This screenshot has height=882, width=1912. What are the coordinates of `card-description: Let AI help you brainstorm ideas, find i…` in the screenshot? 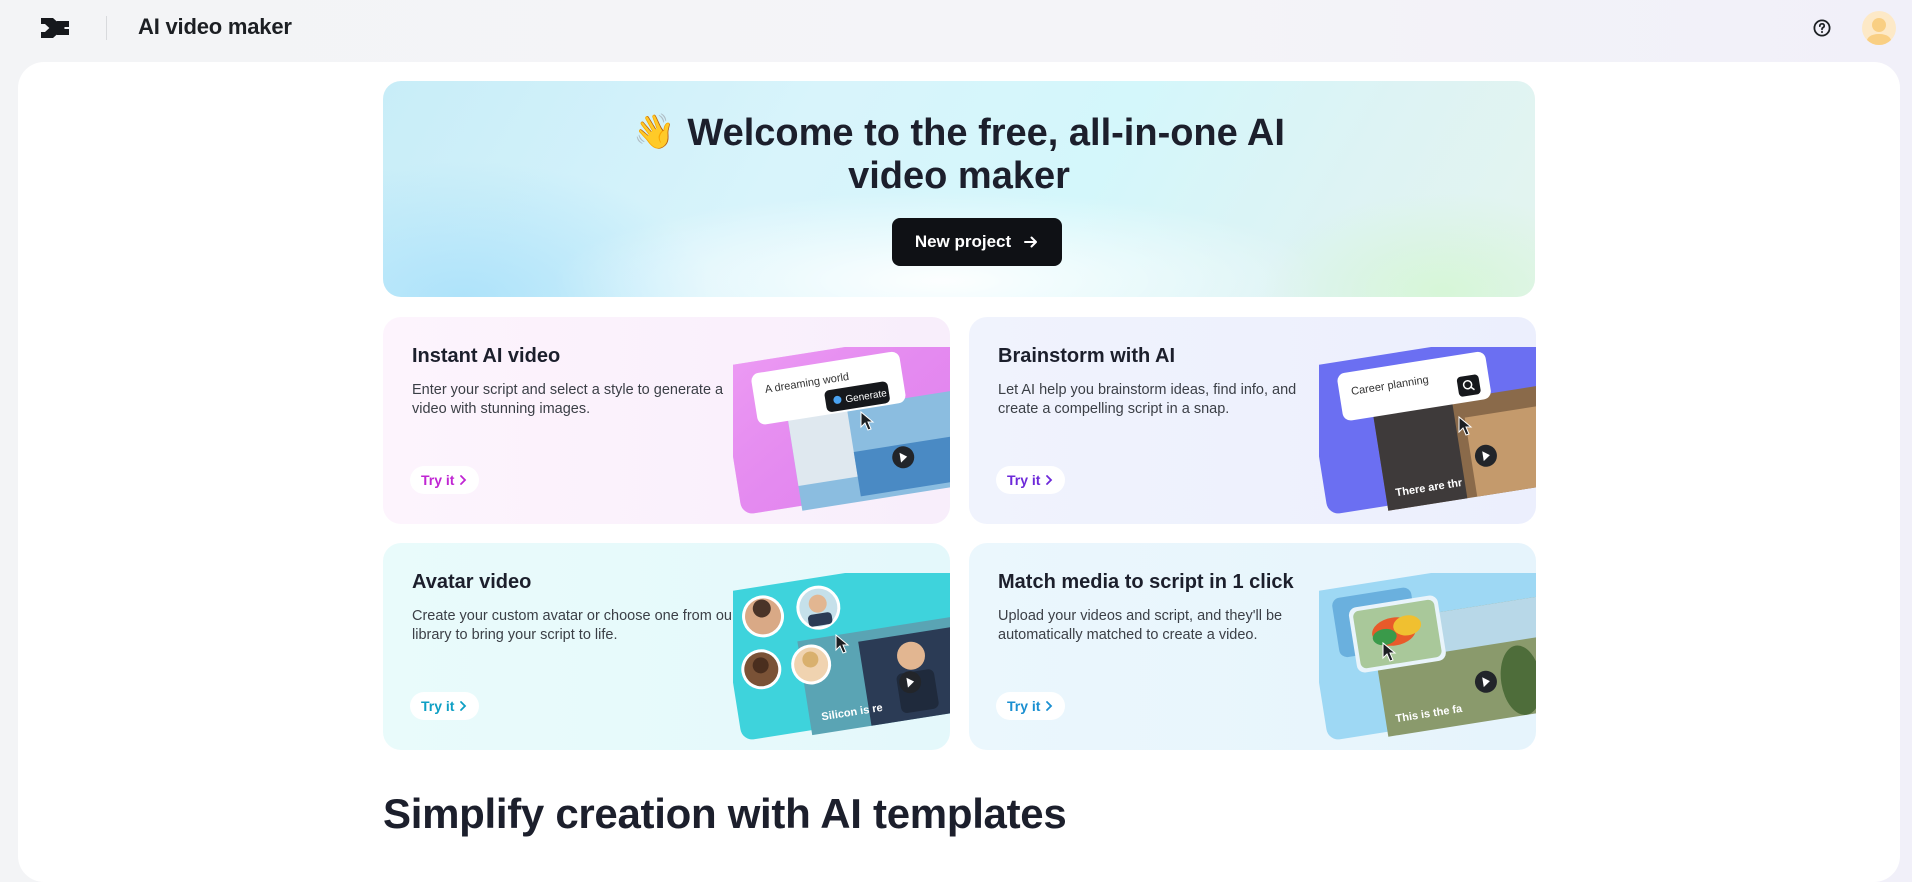 It's located at (1147, 399).